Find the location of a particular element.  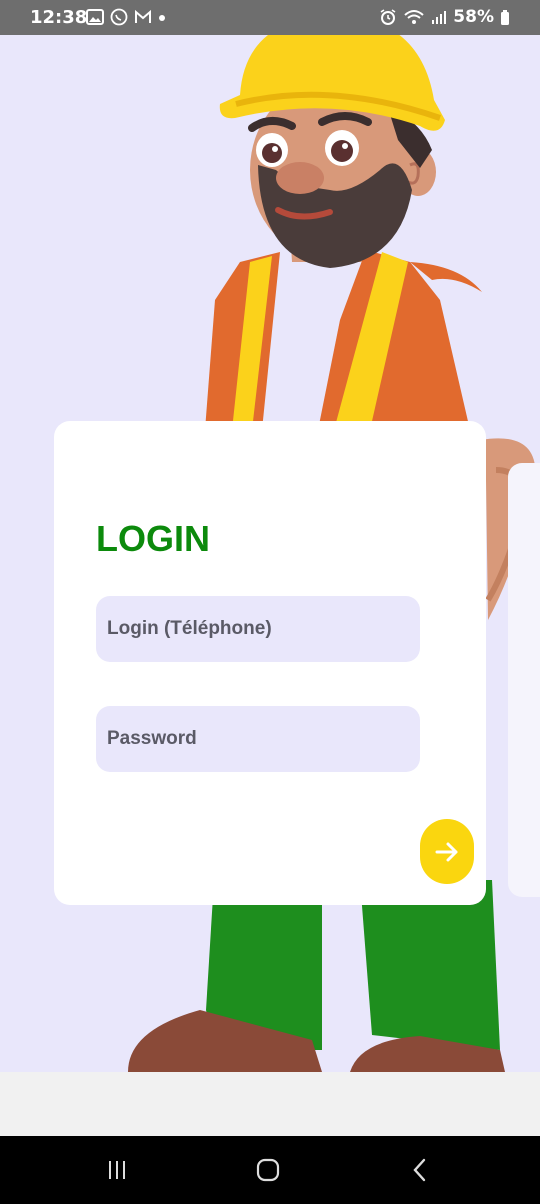

whatsapp-icon is located at coordinates (119, 17).